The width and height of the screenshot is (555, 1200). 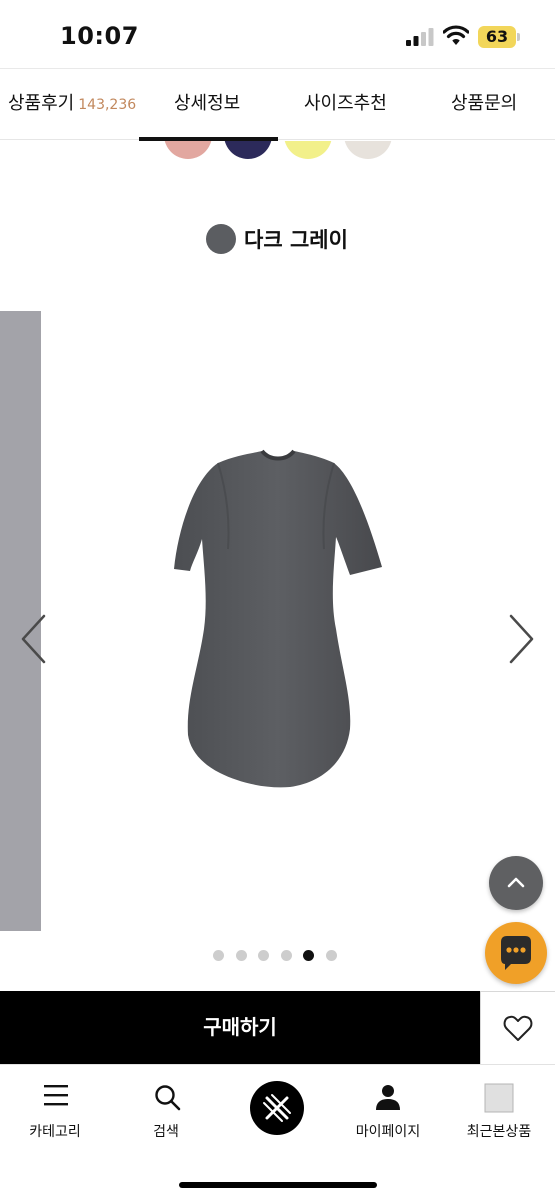 I want to click on carousel-dot-active, so click(x=308, y=955).